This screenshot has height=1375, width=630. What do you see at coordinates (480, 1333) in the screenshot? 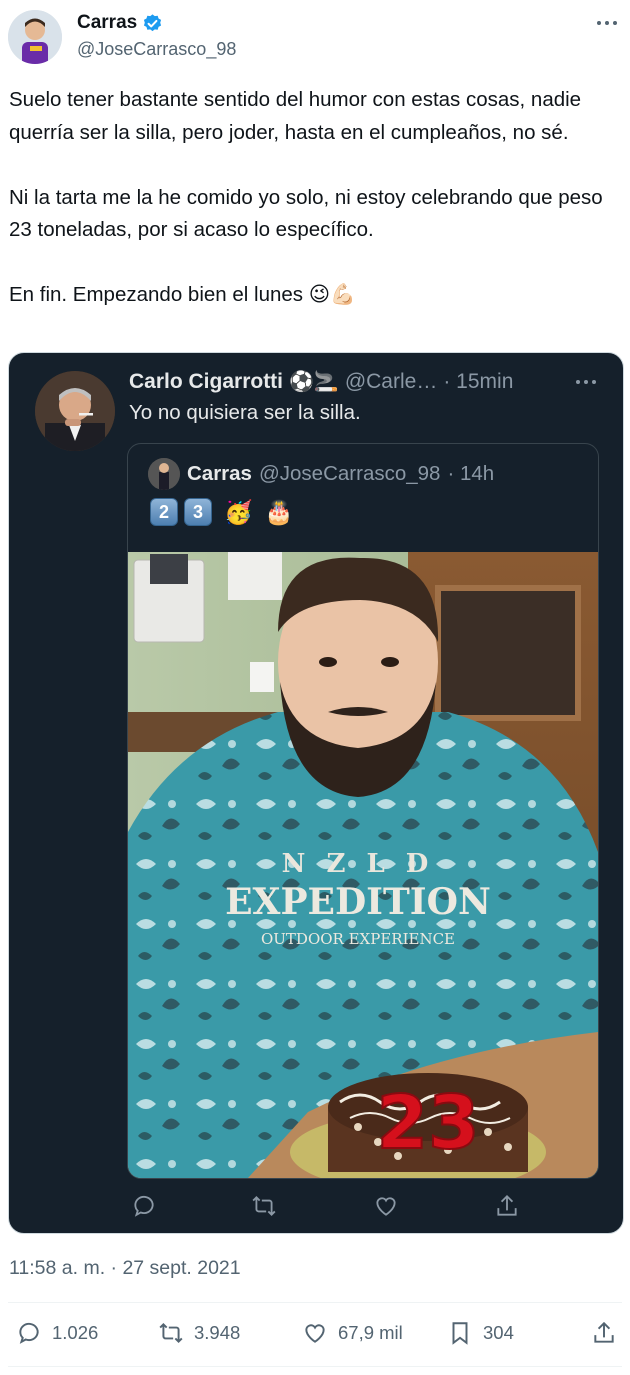
I see `bookmark-button: 304` at bounding box center [480, 1333].